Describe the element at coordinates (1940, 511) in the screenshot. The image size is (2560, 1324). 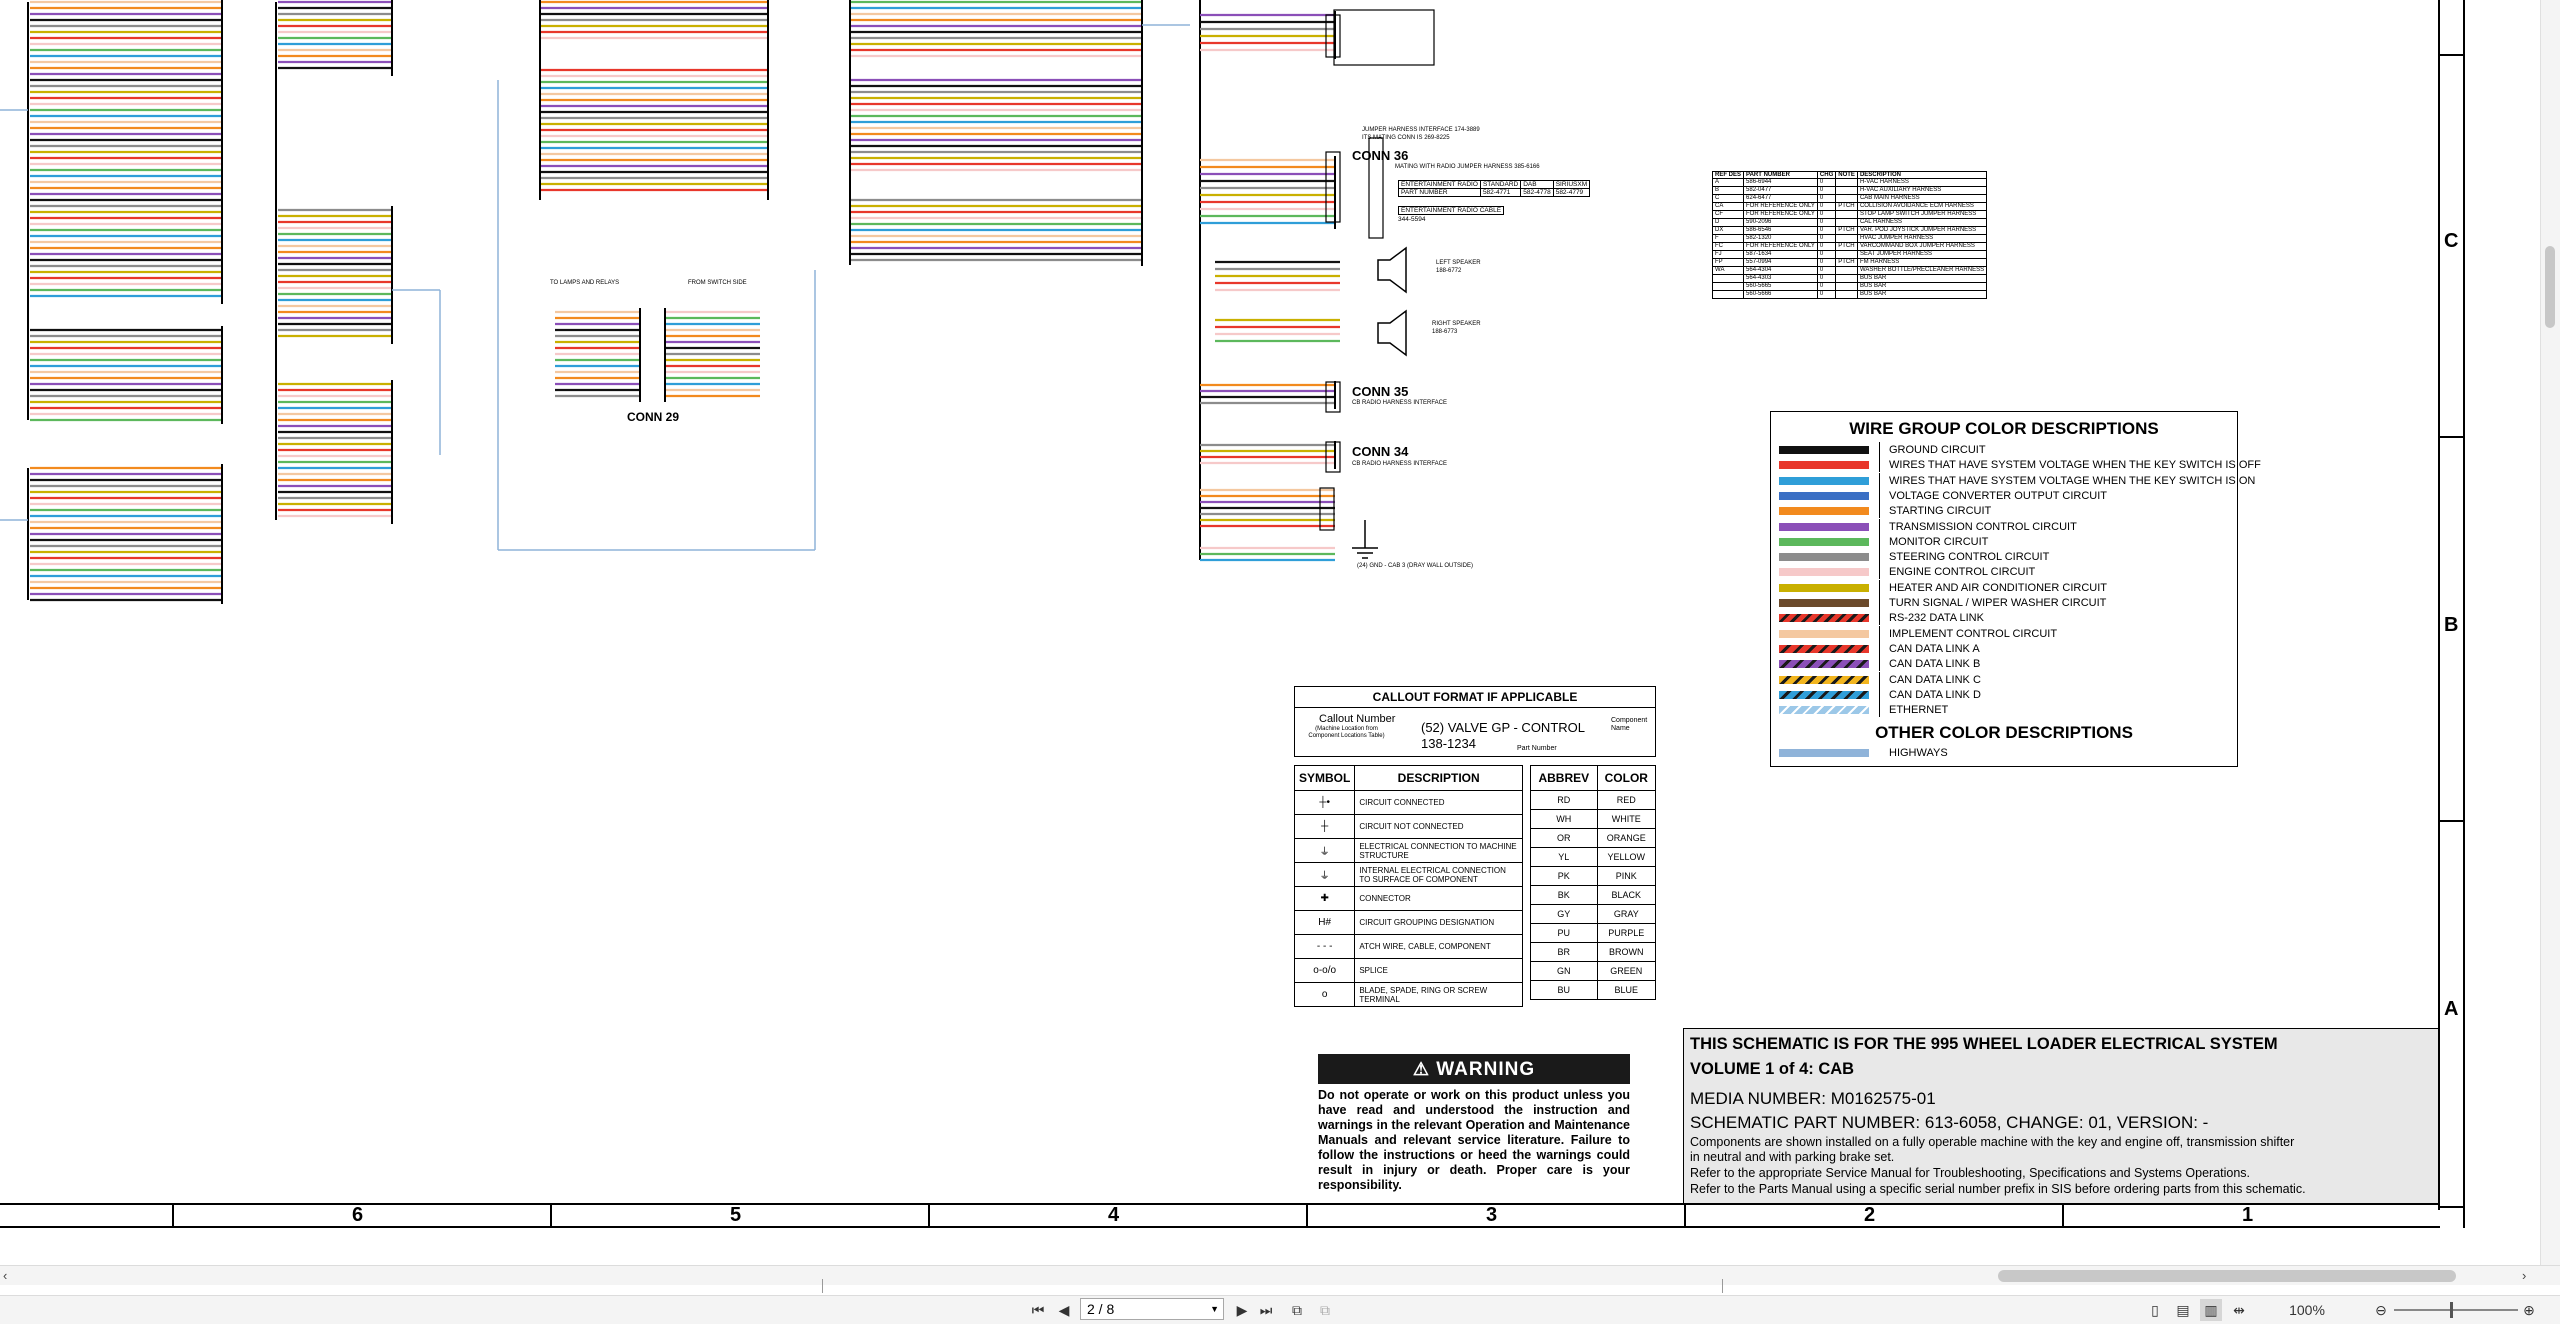
I see `wire-group-label: STARTING CIRCUIT` at that location.